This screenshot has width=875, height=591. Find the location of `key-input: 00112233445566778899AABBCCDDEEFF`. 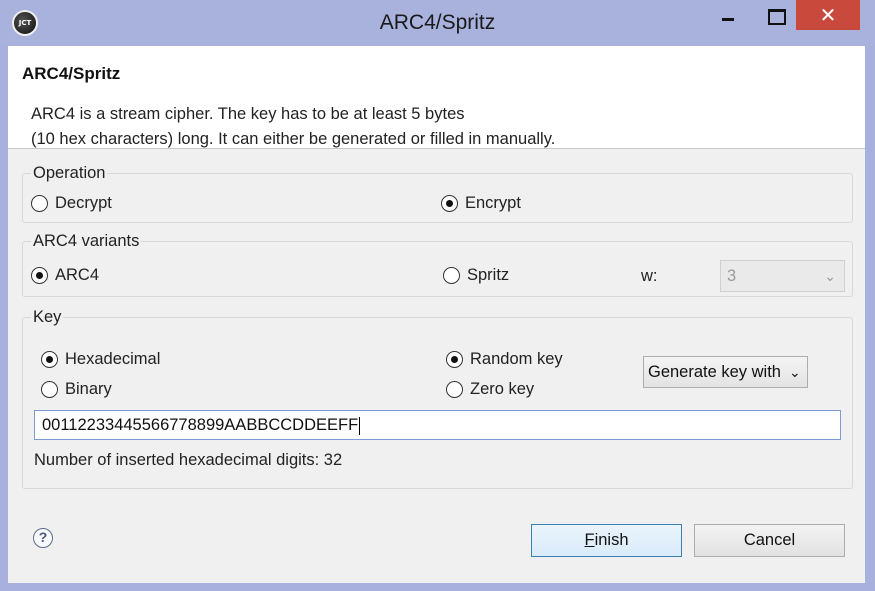

key-input: 00112233445566778899AABBCCDDEEFF is located at coordinates (437, 425).